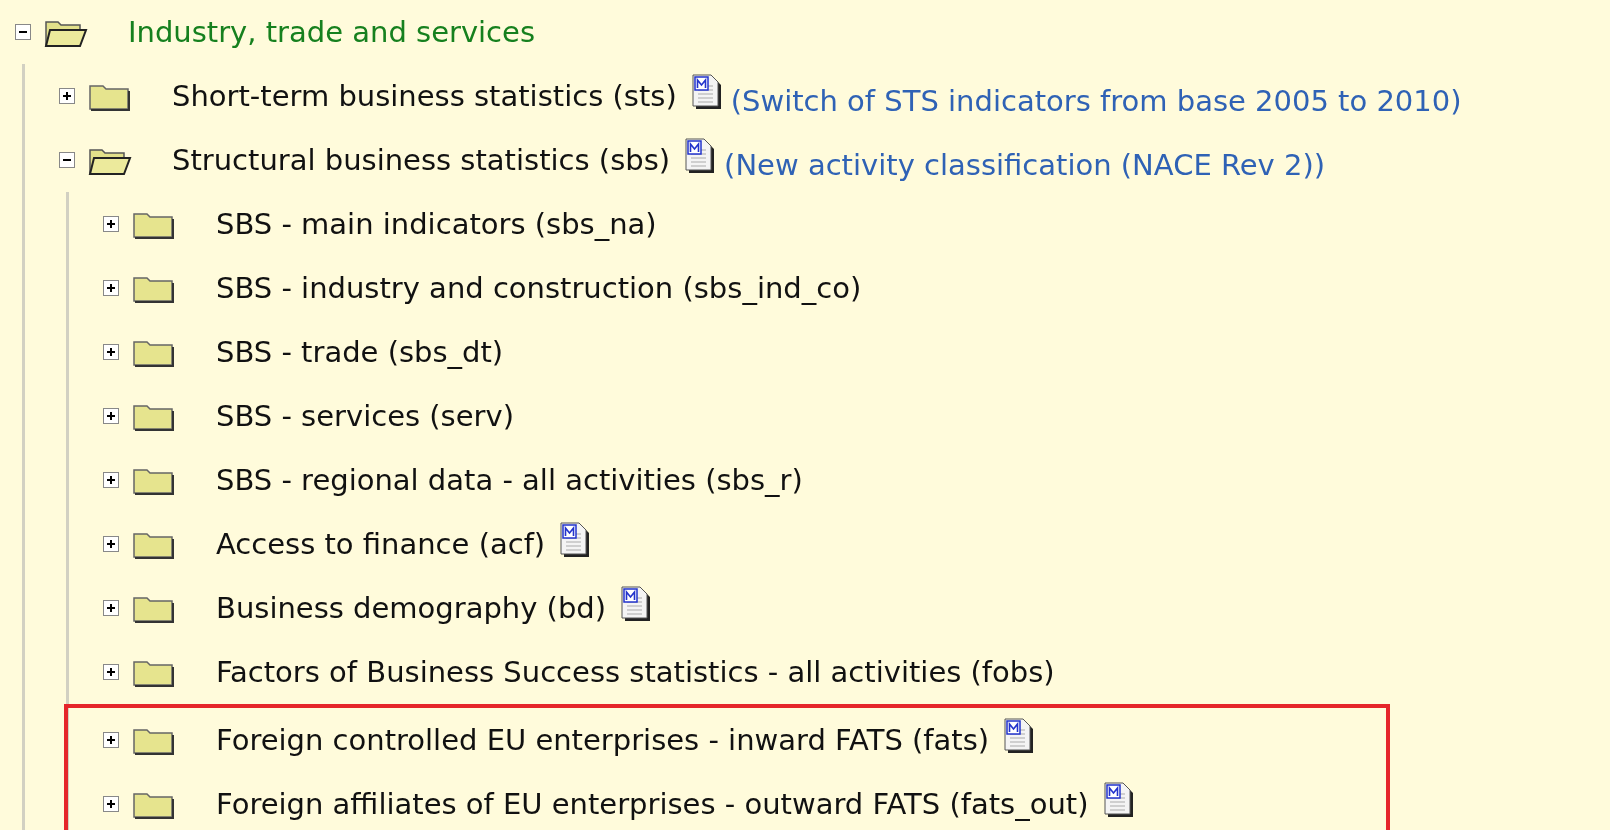 Image resolution: width=1610 pixels, height=830 pixels. Describe the element at coordinates (411, 608) in the screenshot. I see `folder-label: Business demography (bd)` at that location.